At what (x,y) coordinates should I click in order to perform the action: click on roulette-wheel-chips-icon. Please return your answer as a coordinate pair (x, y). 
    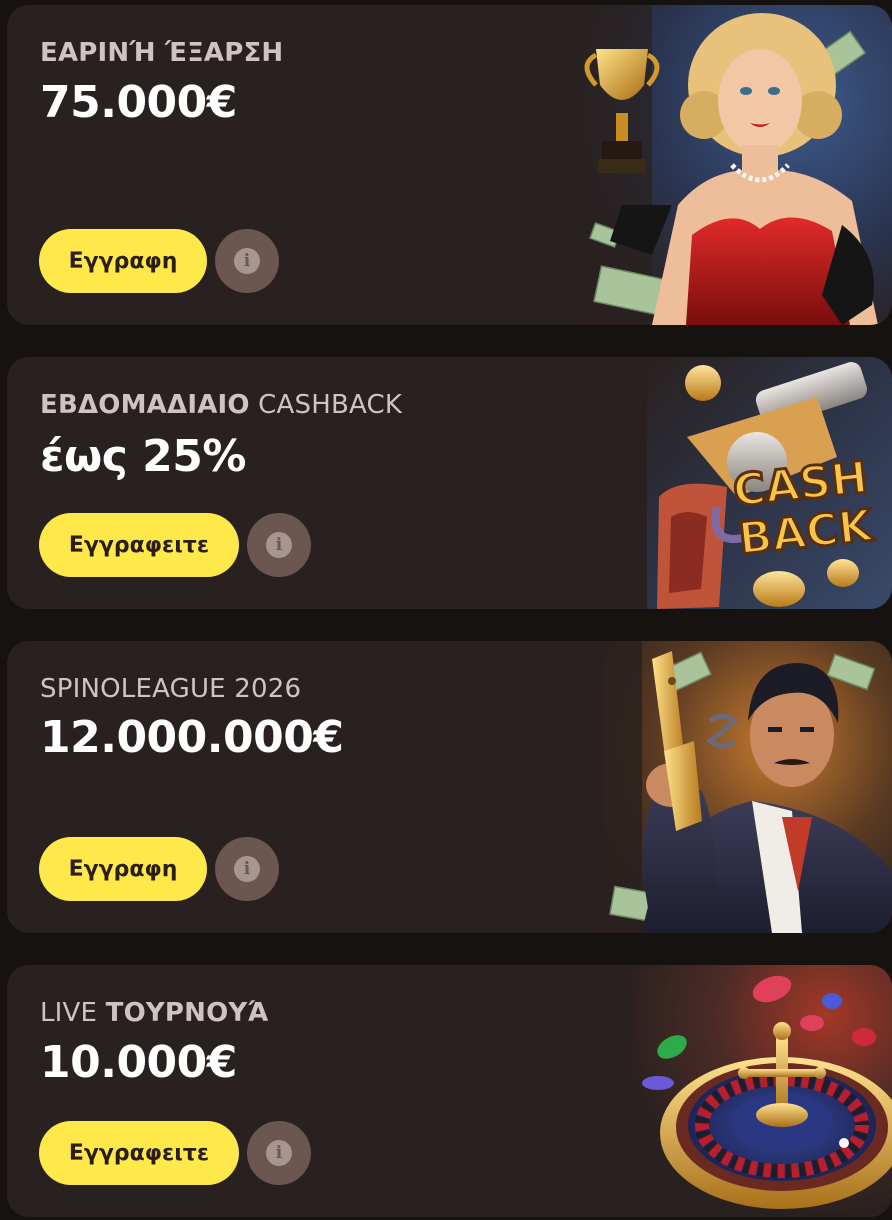
    Looking at the image, I should click on (762, 1091).